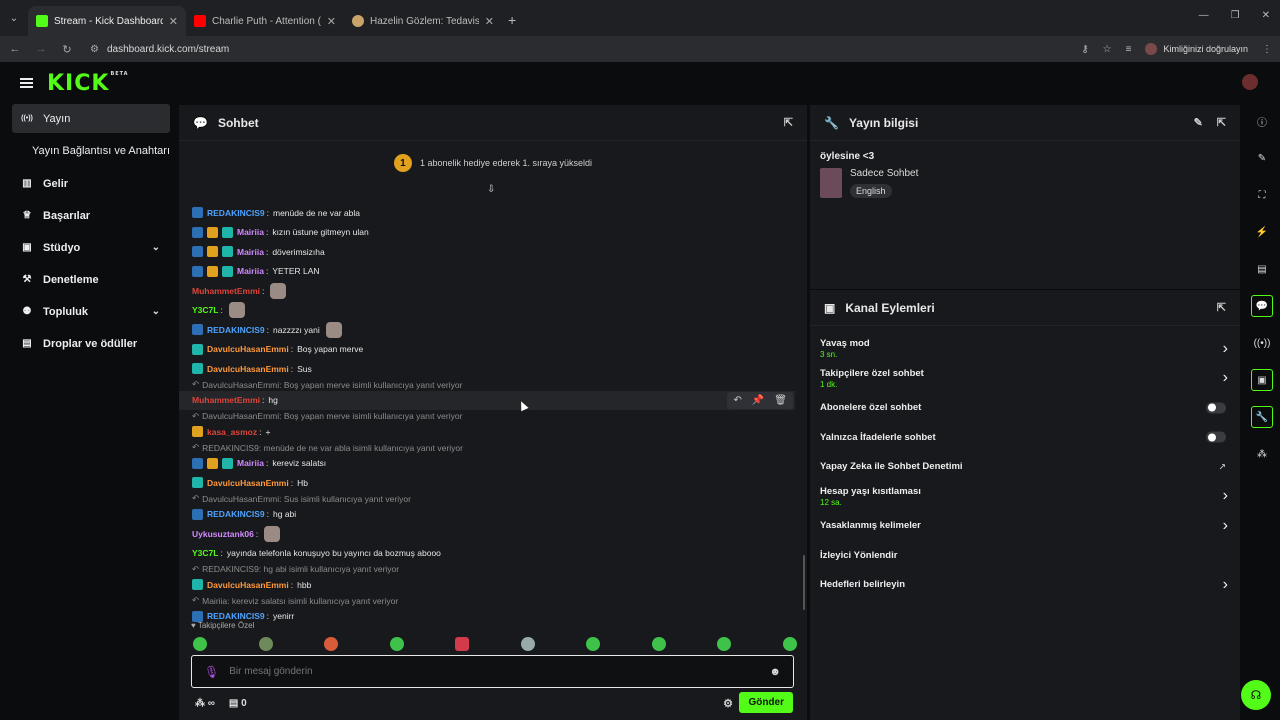 The height and width of the screenshot is (720, 1280). I want to click on scroll-down-icon: ⇩, so click(491, 189).